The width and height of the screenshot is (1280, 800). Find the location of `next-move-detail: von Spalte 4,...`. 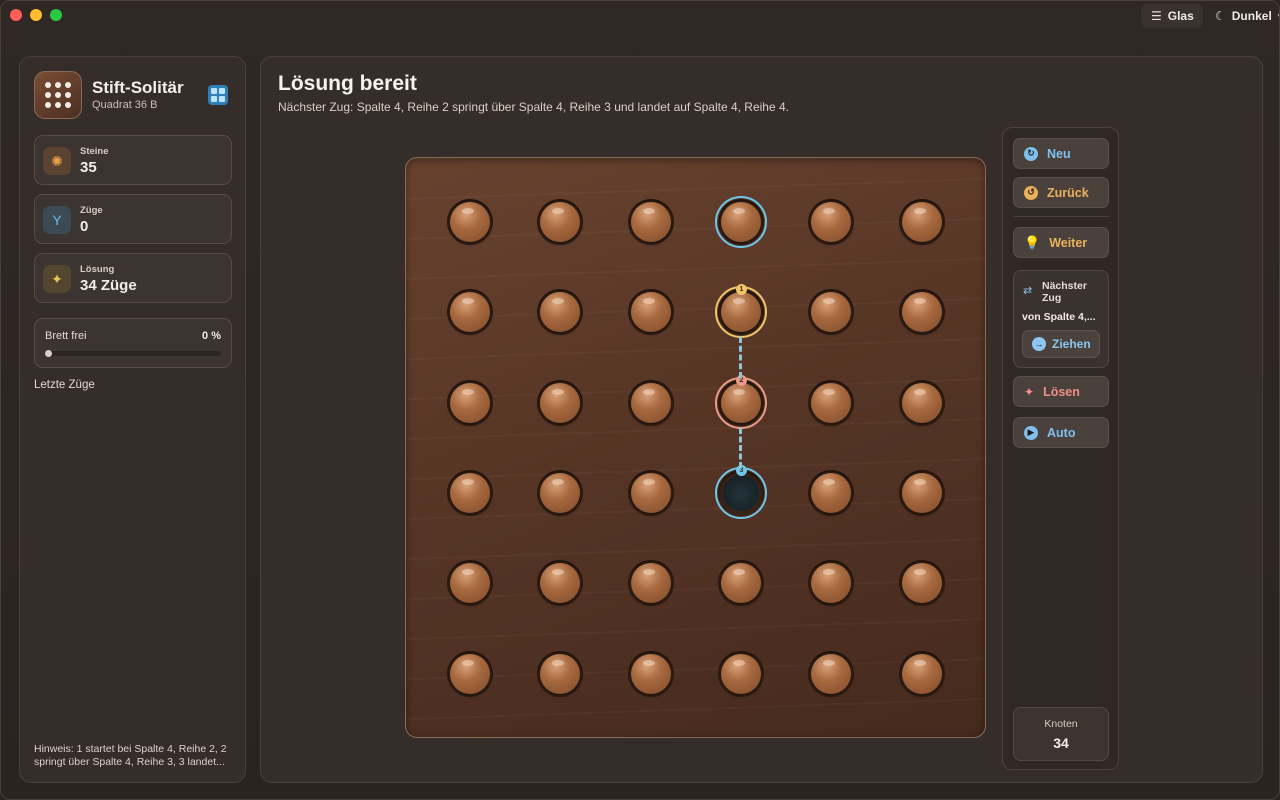

next-move-detail: von Spalte 4,... is located at coordinates (1059, 317).